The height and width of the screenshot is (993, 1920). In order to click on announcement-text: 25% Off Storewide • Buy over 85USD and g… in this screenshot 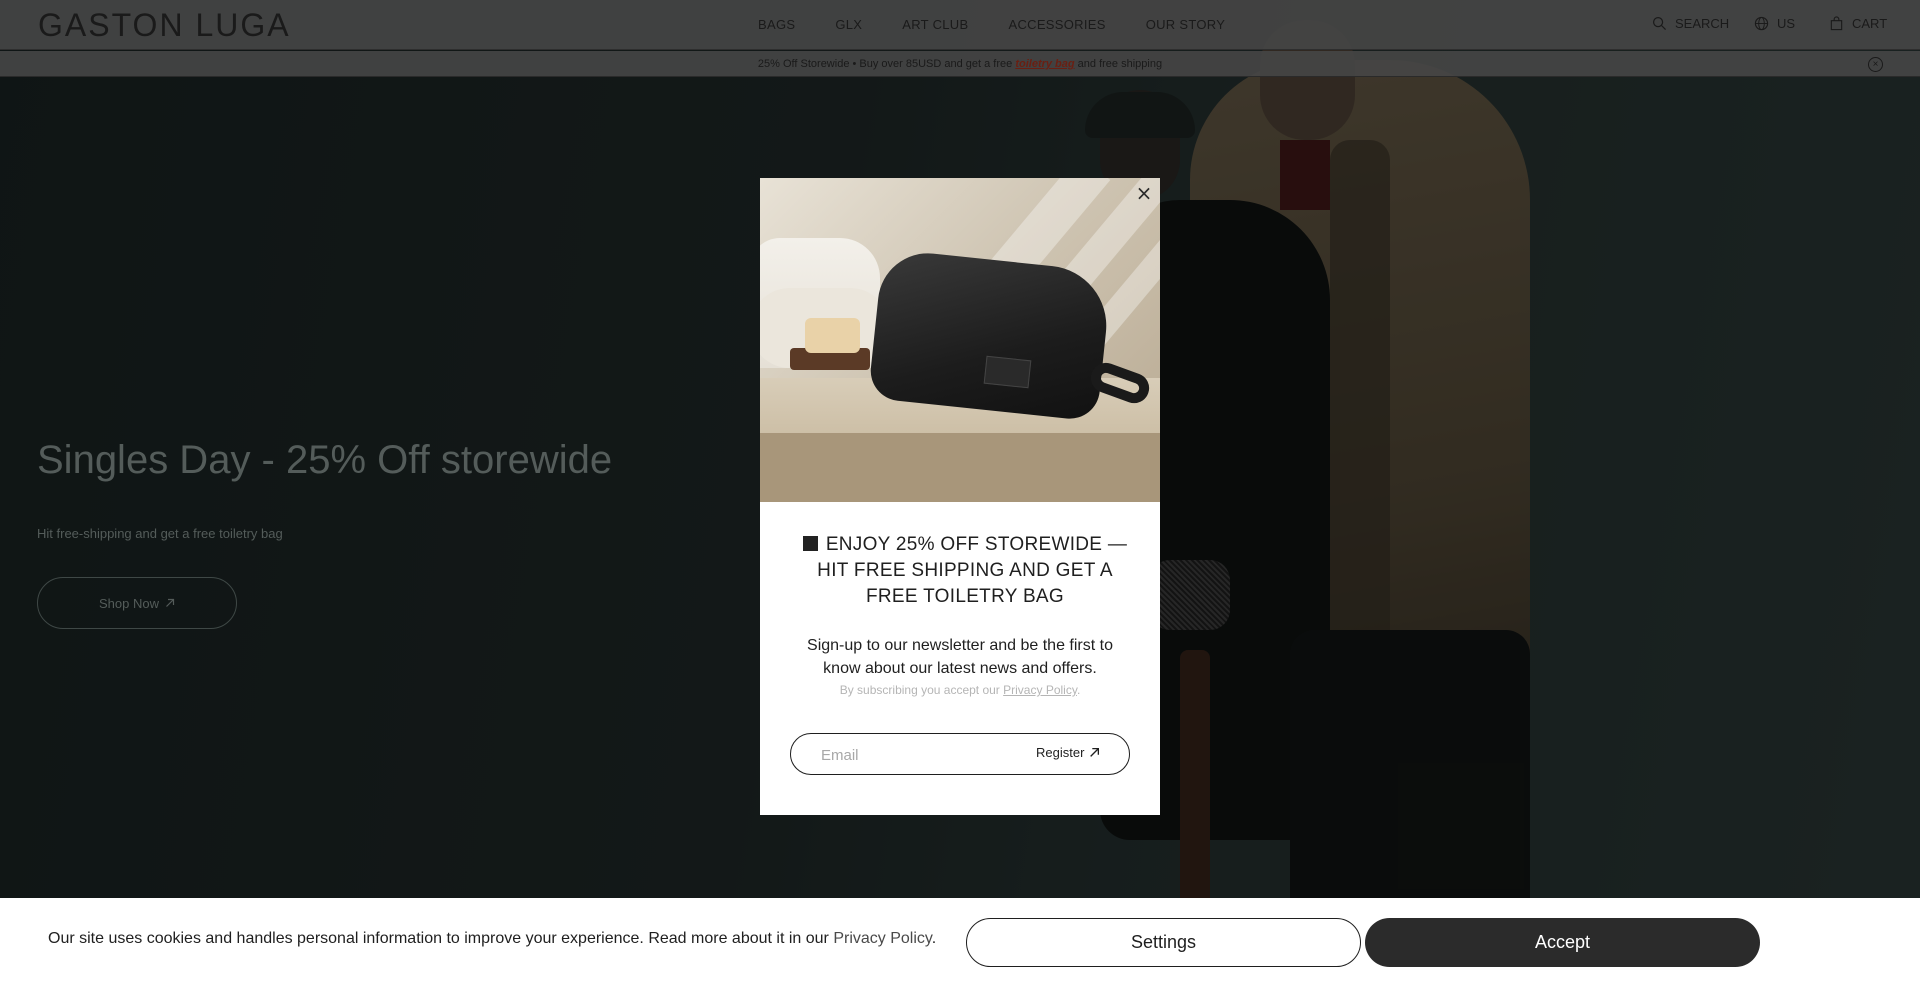, I will do `click(886, 64)`.